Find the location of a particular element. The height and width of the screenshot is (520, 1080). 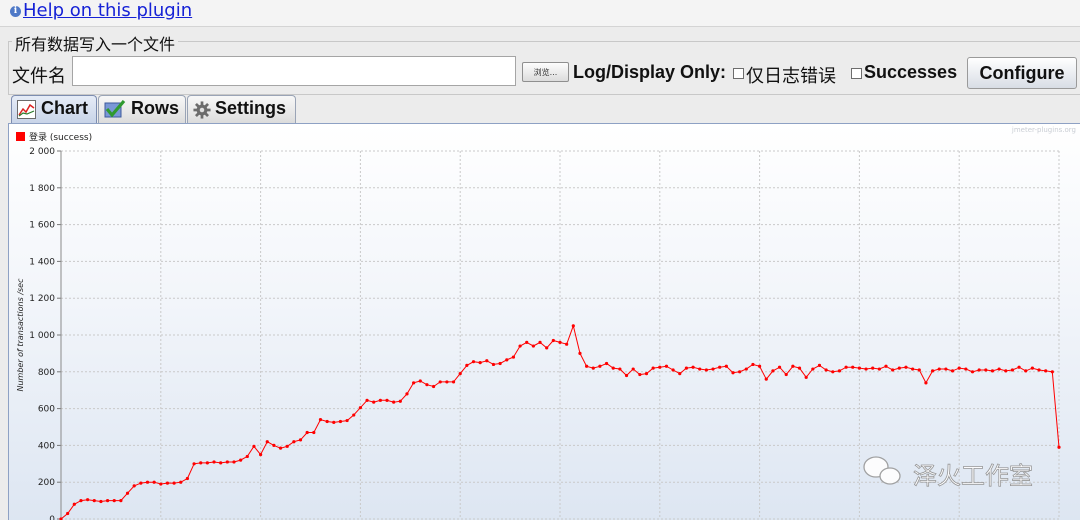

configure-button: Configure is located at coordinates (1022, 73).